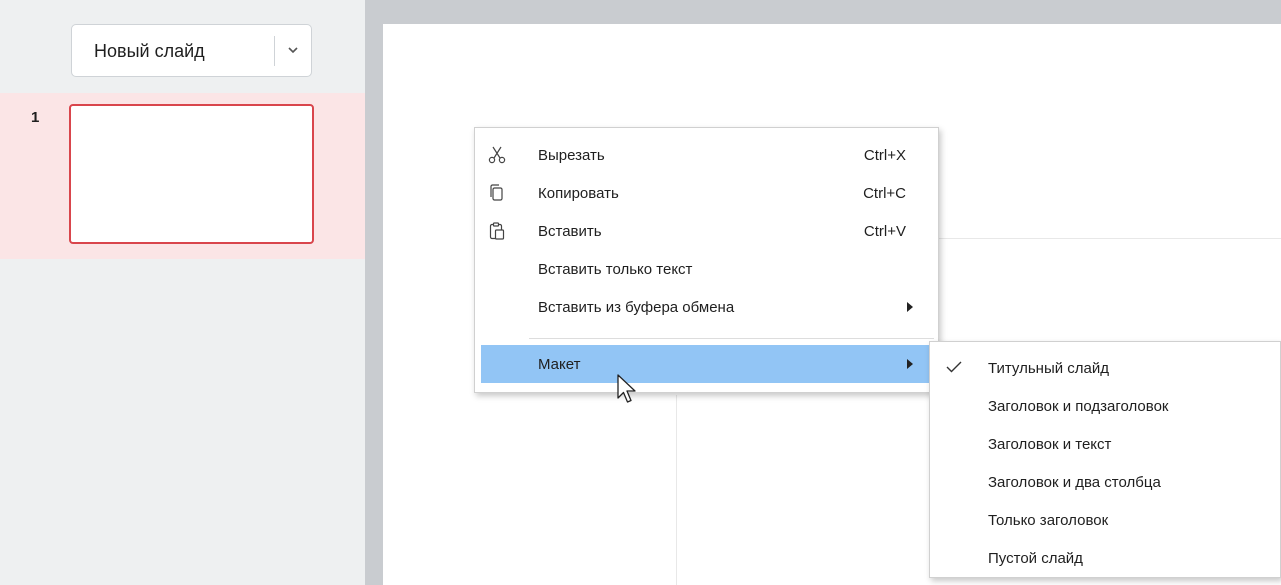 This screenshot has height=585, width=1281. I want to click on menu-item-label: Вставить, so click(570, 231).